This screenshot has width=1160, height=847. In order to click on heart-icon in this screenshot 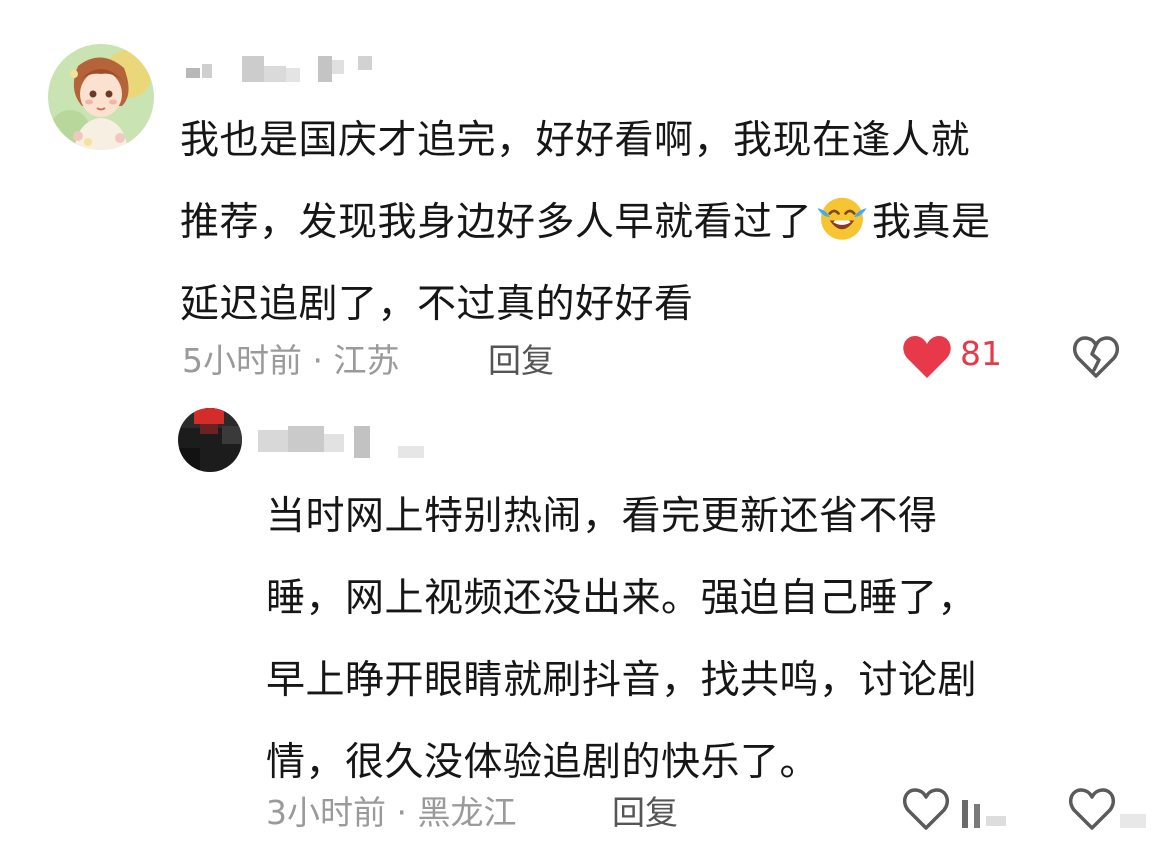, I will do `click(927, 357)`.